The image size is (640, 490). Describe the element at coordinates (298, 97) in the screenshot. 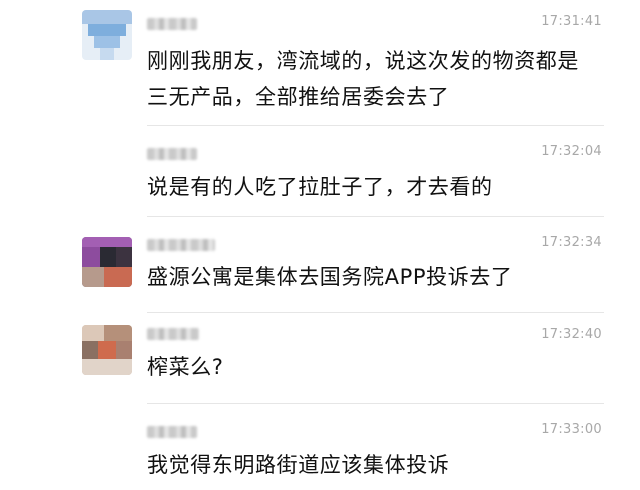

I see `message-text-line: 三无产品，全部推给居委会去了` at that location.